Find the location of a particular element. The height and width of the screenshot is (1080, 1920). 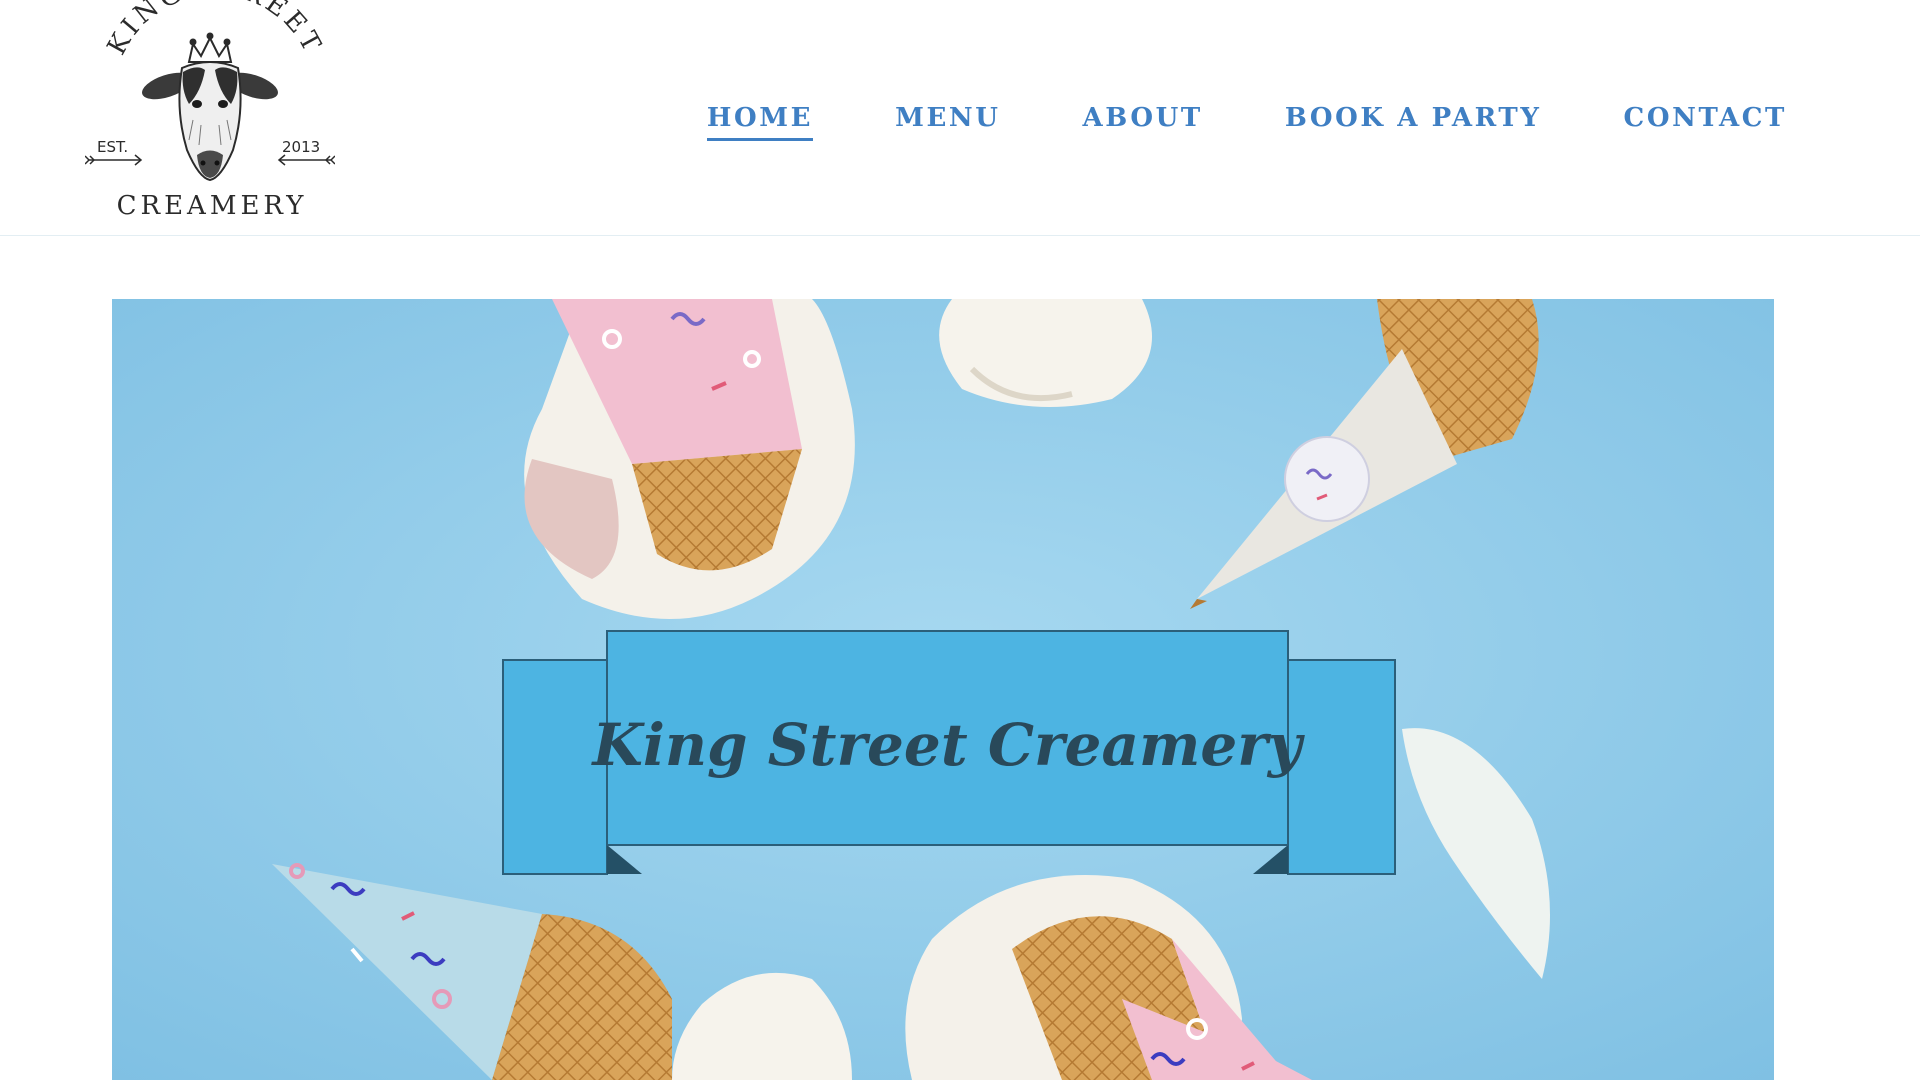

hero-banner-text: King Street Creamery is located at coordinates (947, 745).